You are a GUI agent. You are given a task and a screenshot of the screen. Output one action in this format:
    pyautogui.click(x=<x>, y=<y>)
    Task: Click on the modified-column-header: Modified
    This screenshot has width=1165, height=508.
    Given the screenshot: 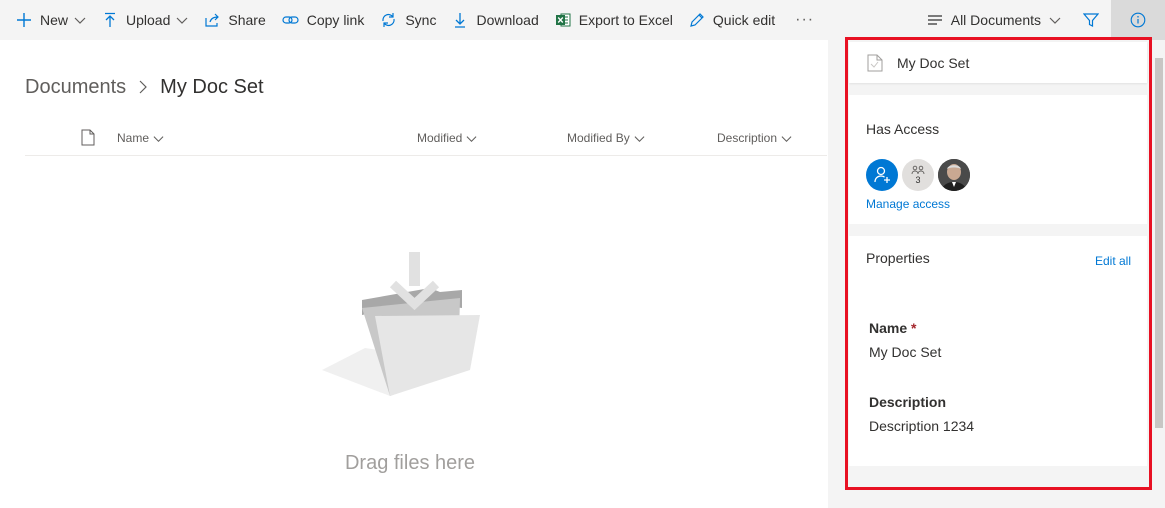 What is the action you would take?
    pyautogui.click(x=447, y=138)
    